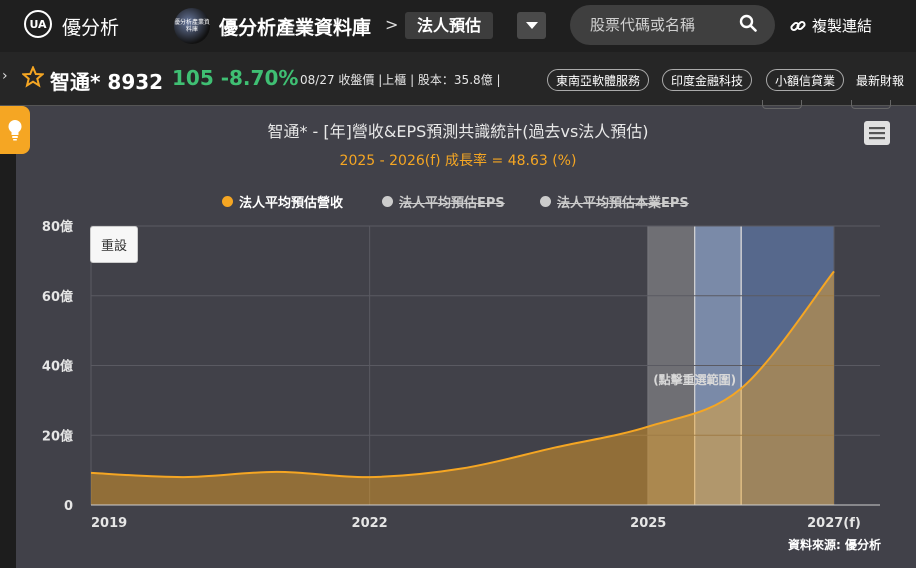  Describe the element at coordinates (109, 523) in the screenshot. I see `x-tick-label: 2019` at that location.